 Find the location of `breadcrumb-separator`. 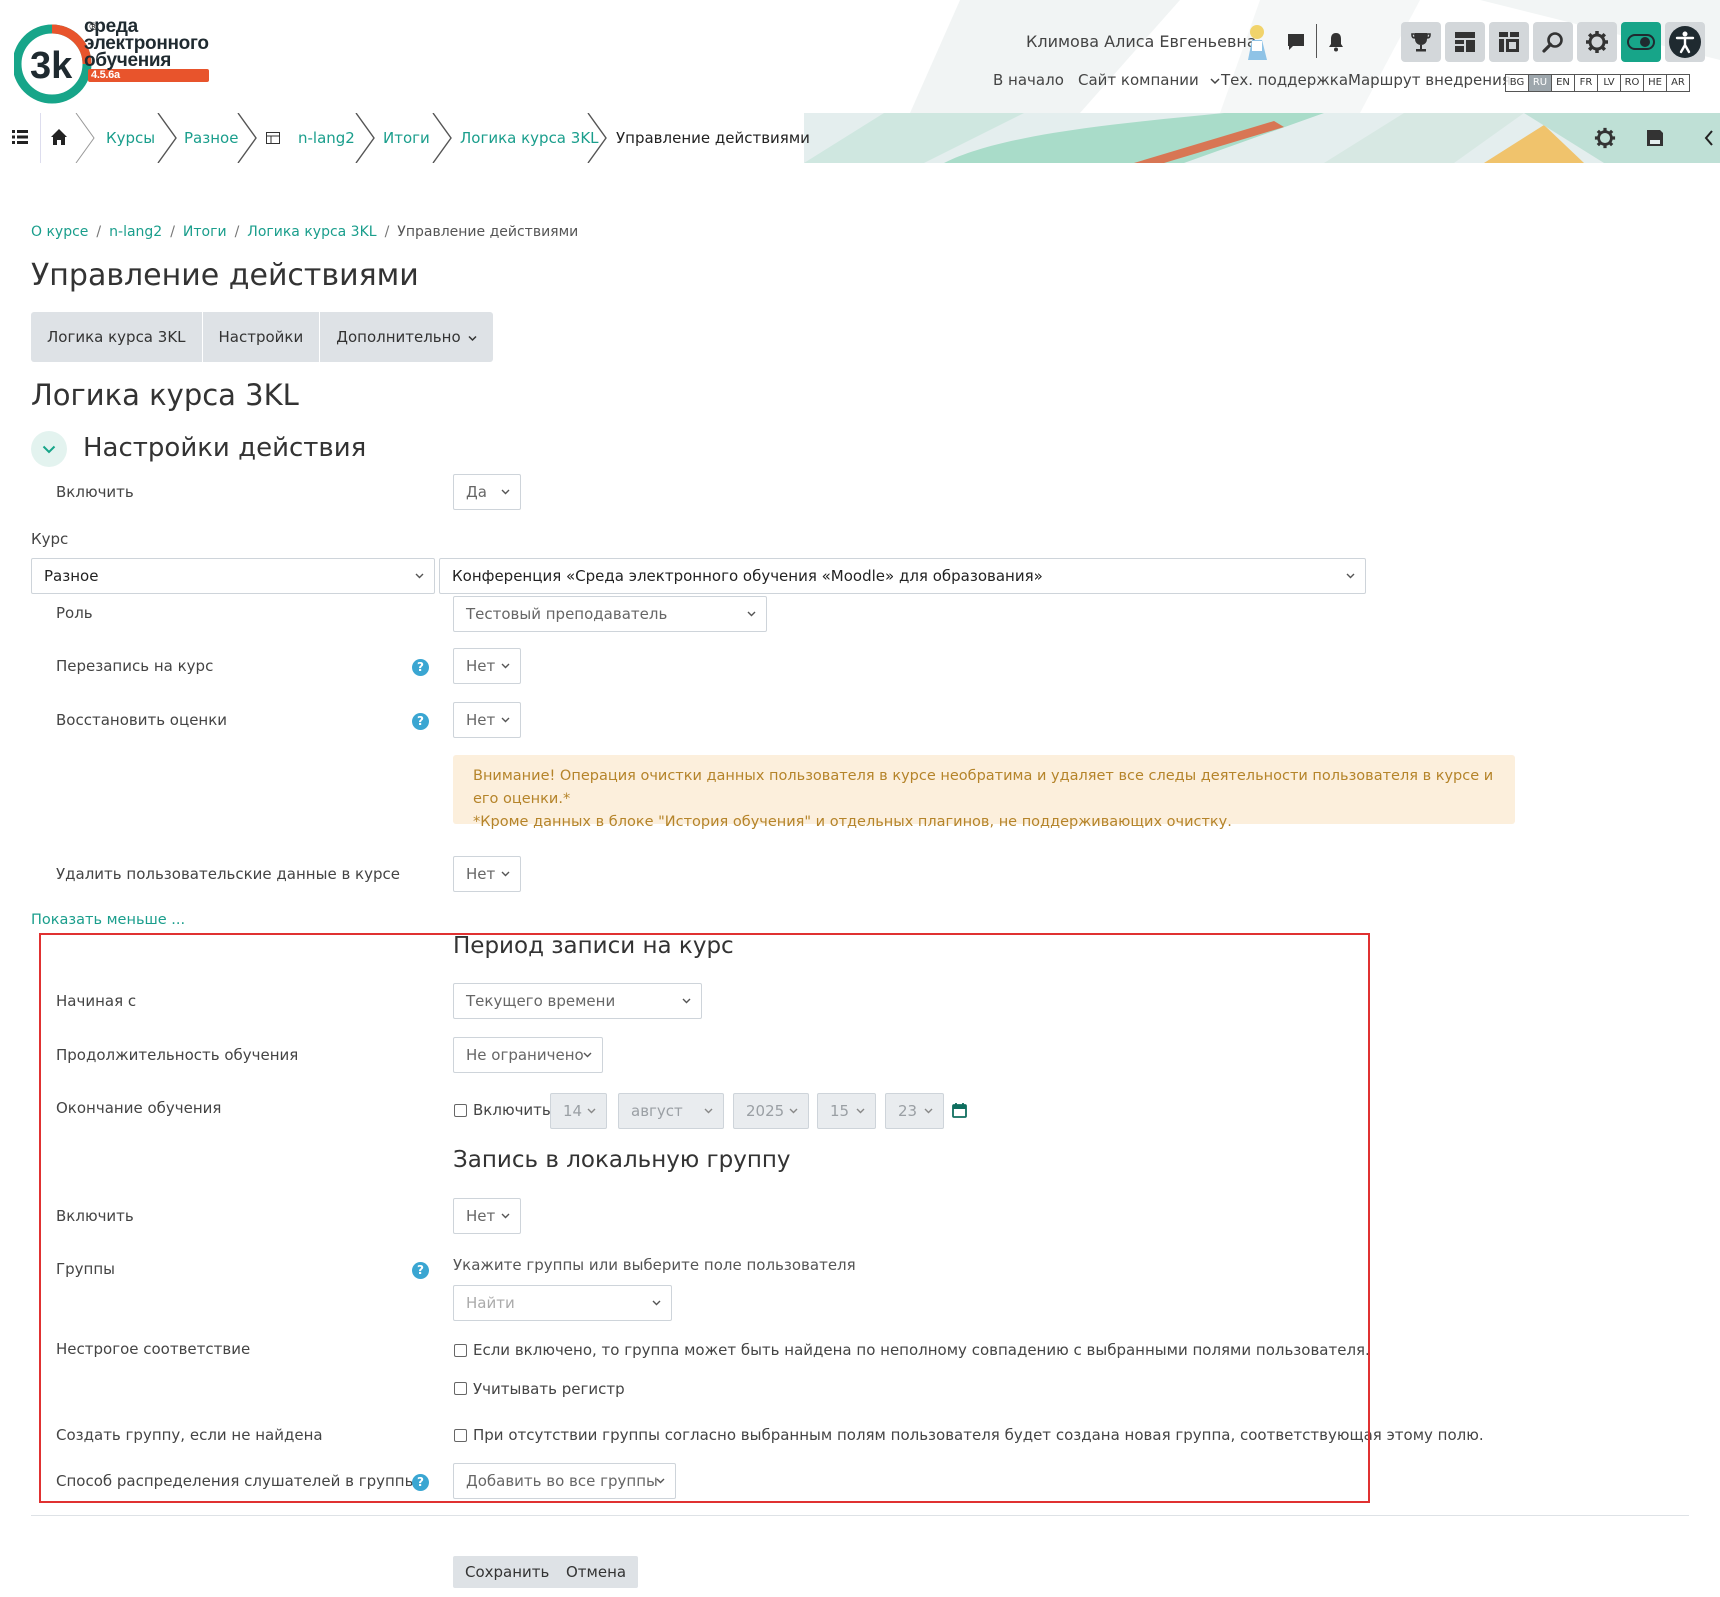

breadcrumb-separator is located at coordinates (247, 138).